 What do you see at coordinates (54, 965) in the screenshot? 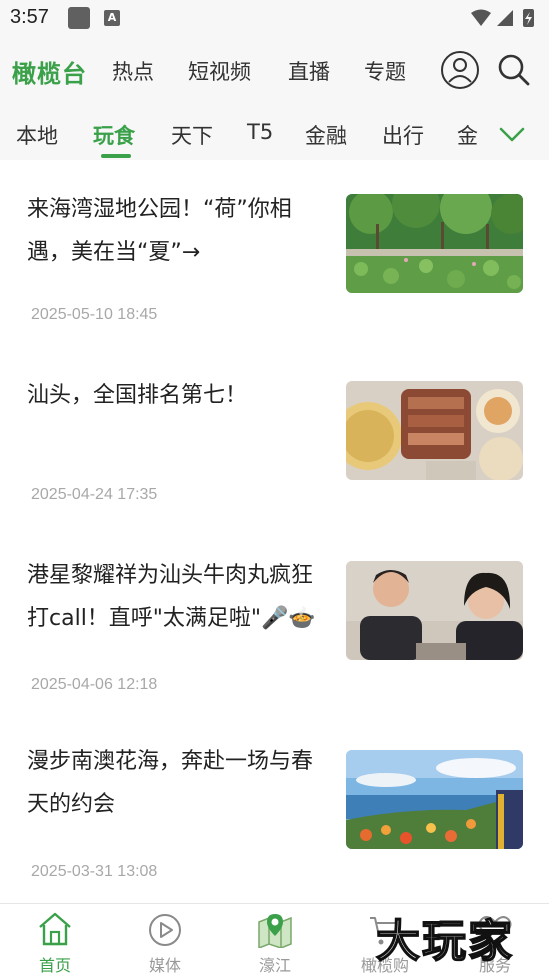
I see `tab-label: 首页` at bounding box center [54, 965].